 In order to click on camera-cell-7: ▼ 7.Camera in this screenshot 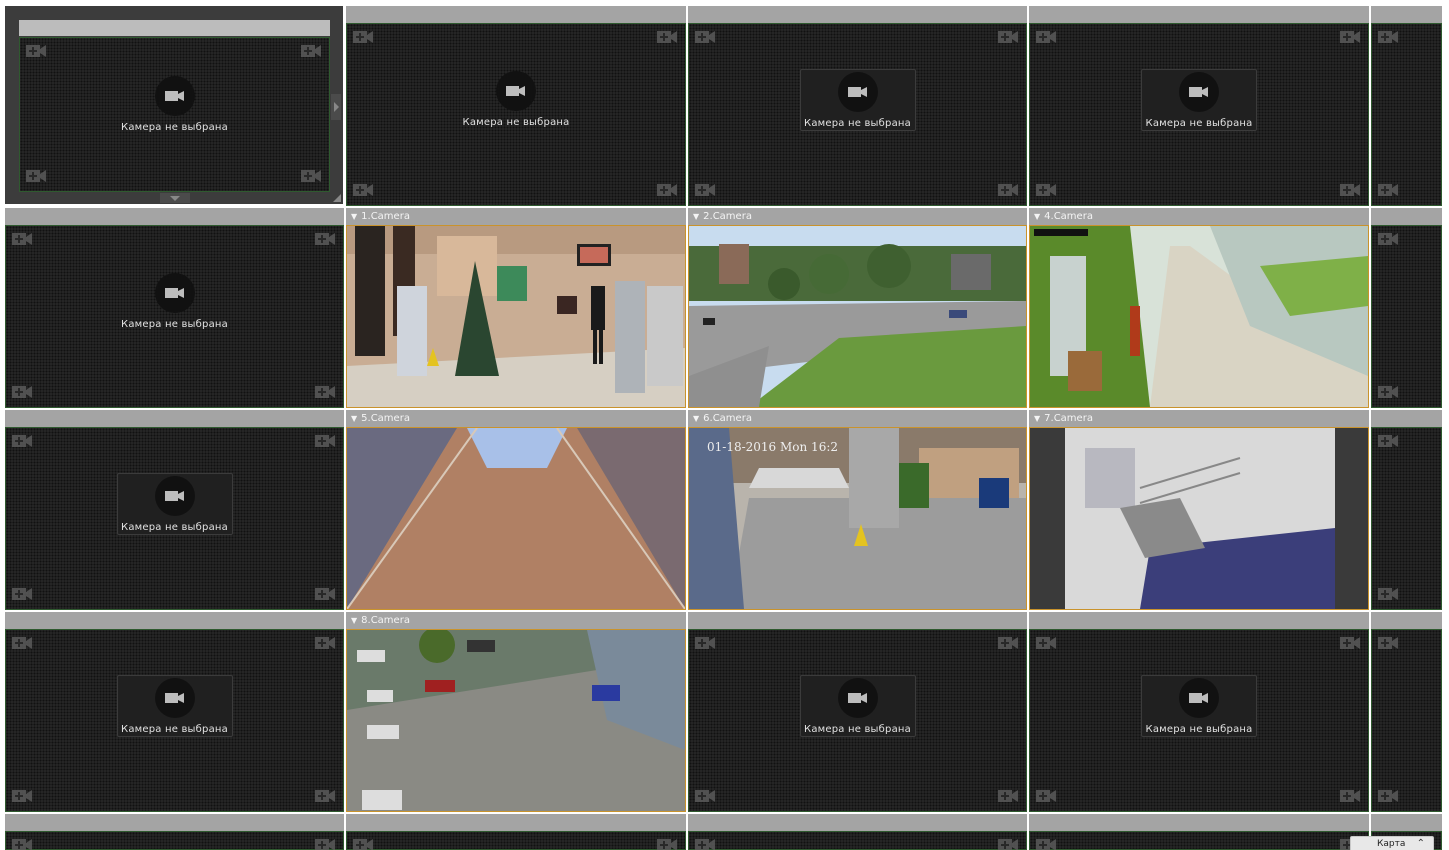, I will do `click(1199, 510)`.